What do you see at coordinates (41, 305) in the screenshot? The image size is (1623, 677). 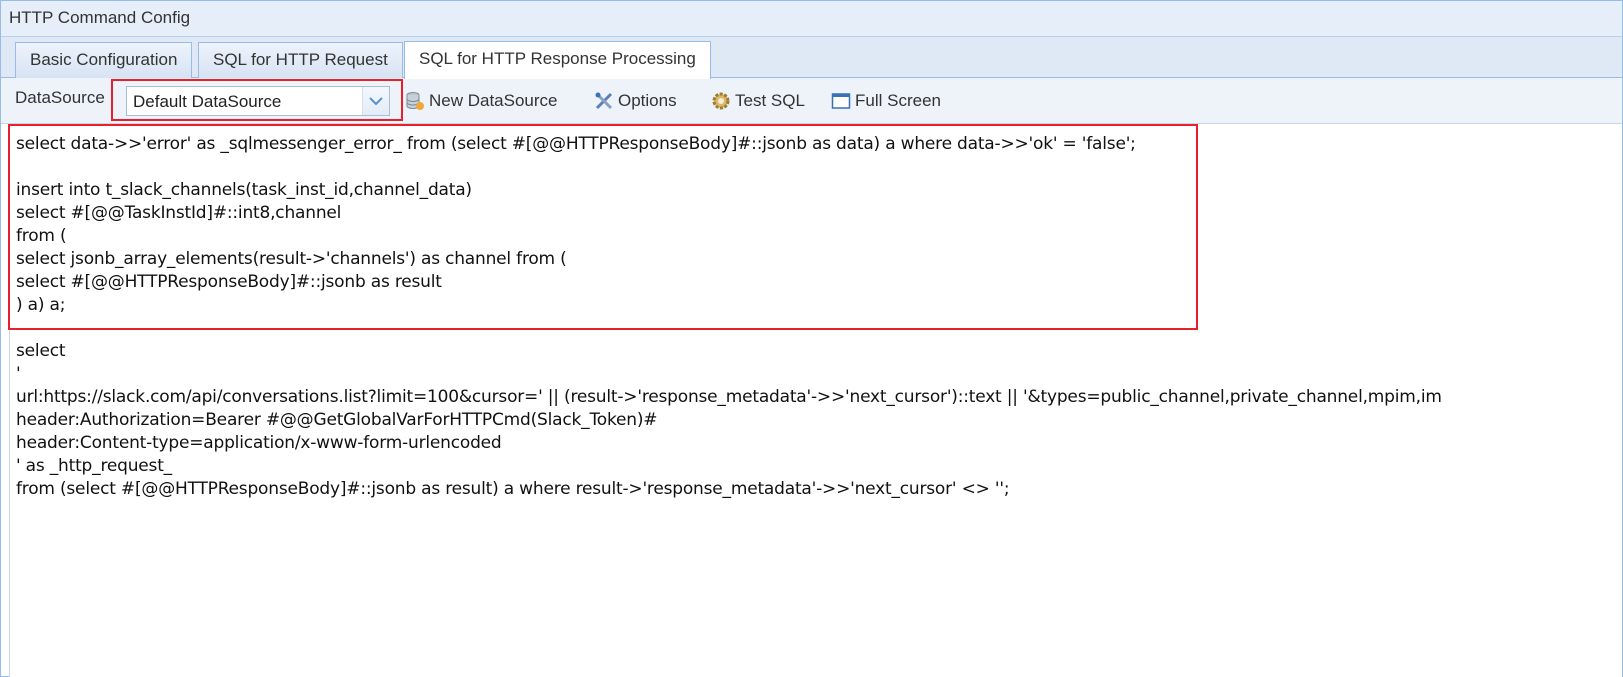 I see `code-line: ) a) a;` at bounding box center [41, 305].